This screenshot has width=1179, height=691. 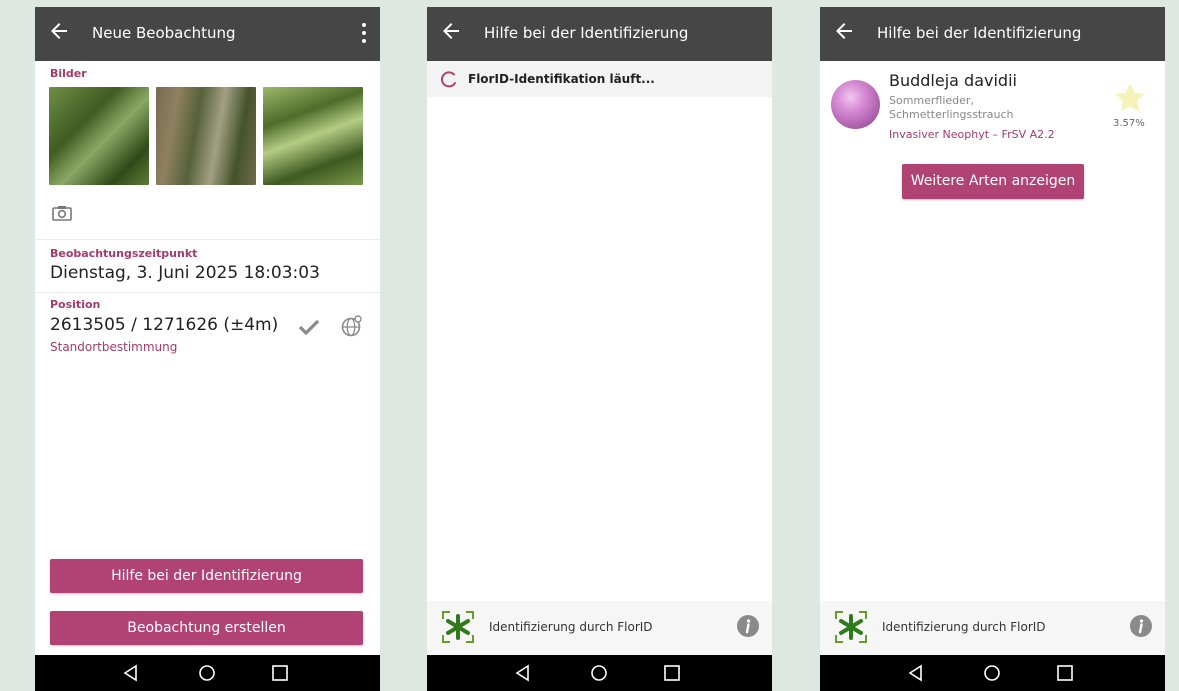 What do you see at coordinates (62, 213) in the screenshot?
I see `camera-icon` at bounding box center [62, 213].